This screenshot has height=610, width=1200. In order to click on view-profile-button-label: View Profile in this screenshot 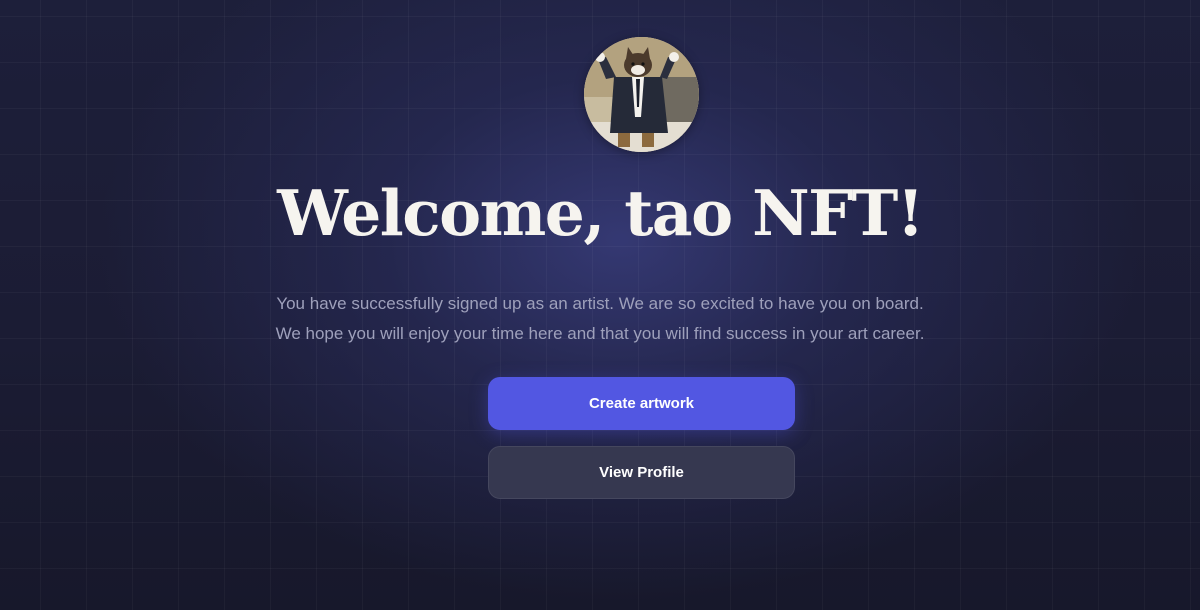, I will do `click(641, 472)`.